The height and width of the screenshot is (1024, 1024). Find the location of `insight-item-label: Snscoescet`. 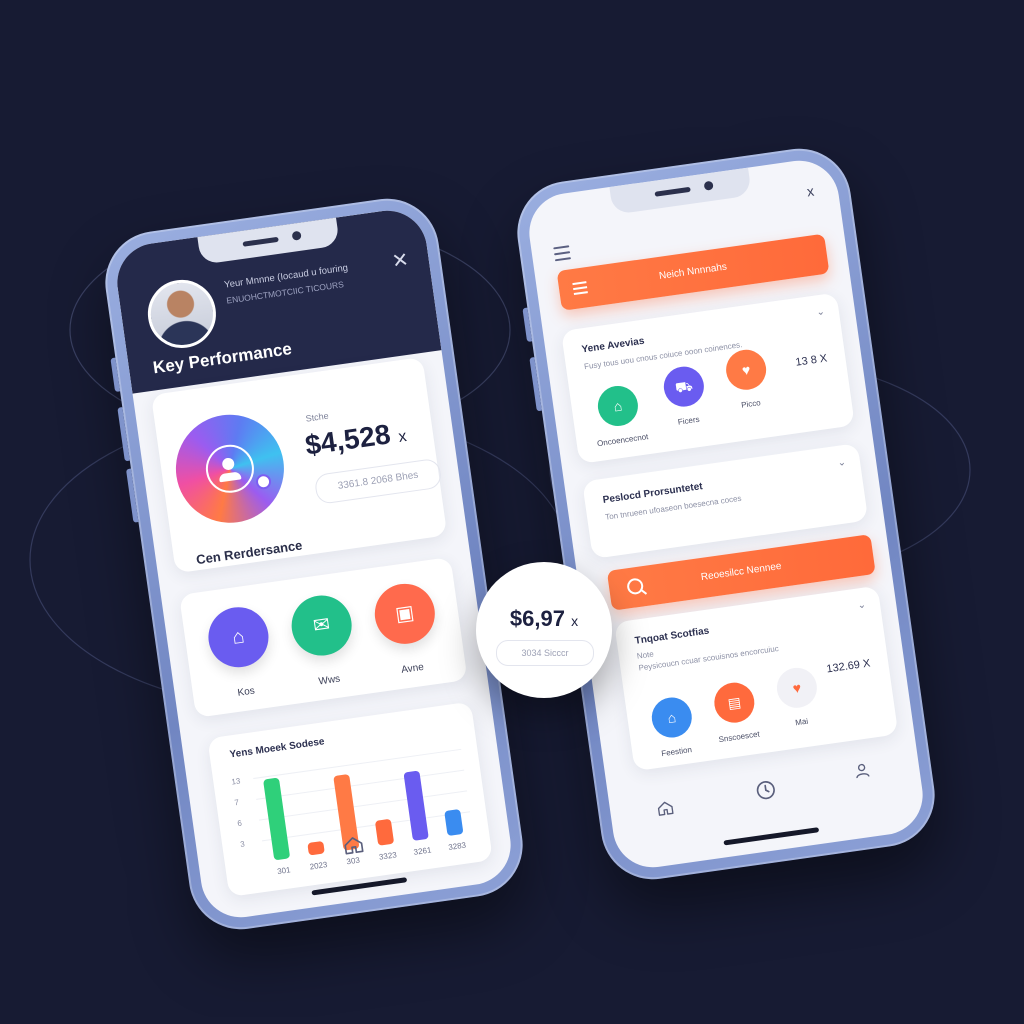

insight-item-label: Snscoescet is located at coordinates (739, 737).